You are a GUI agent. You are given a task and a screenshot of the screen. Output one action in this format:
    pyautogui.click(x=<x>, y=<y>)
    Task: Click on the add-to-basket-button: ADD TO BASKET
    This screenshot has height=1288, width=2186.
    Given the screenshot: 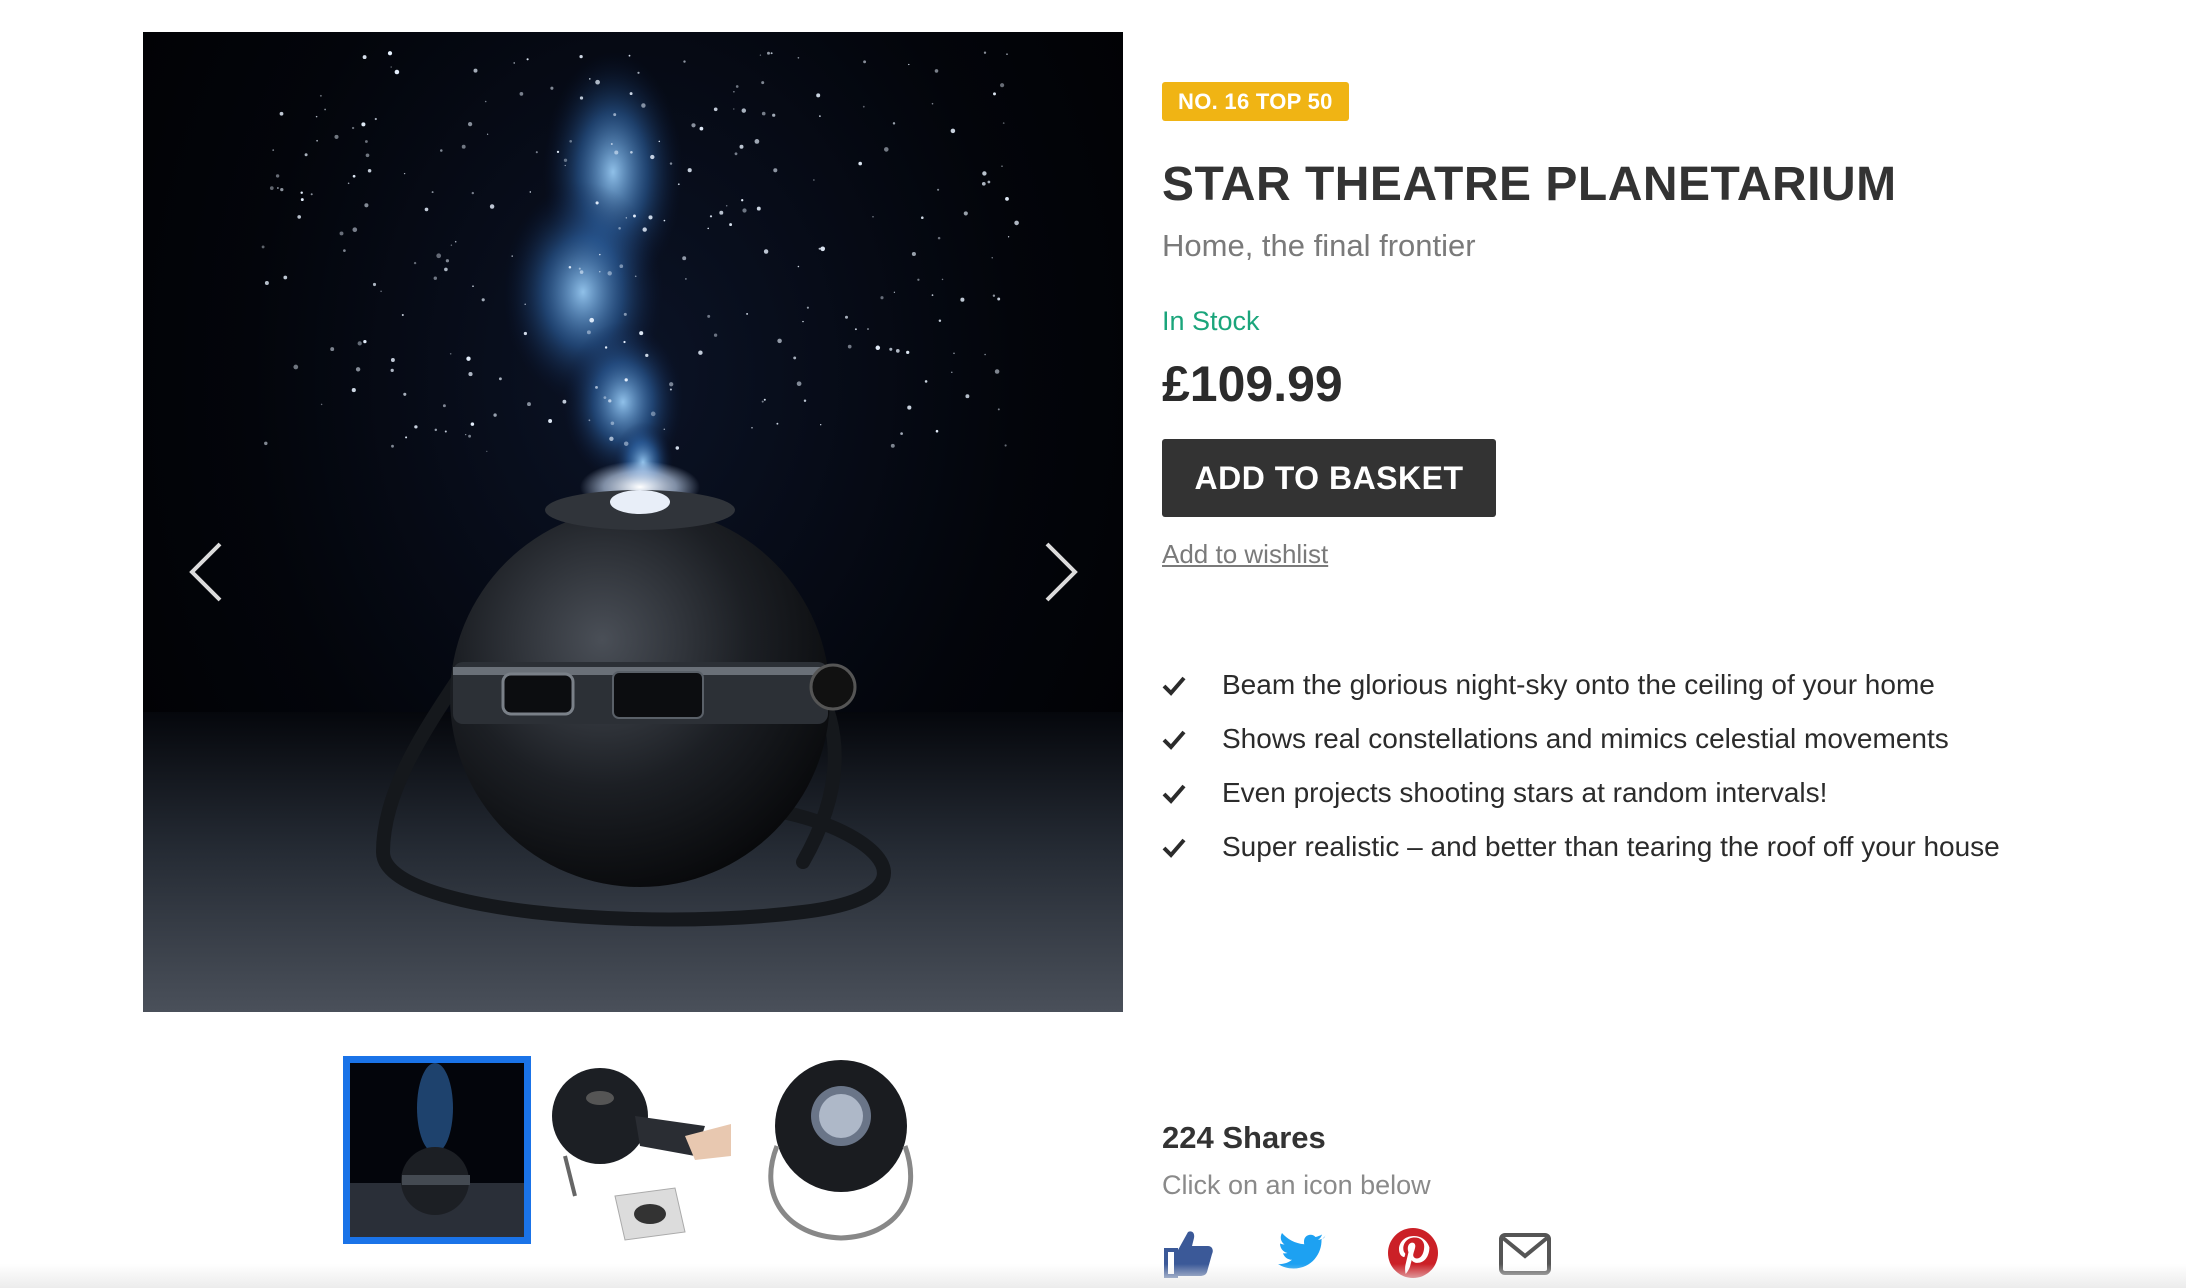 What is the action you would take?
    pyautogui.click(x=1329, y=478)
    